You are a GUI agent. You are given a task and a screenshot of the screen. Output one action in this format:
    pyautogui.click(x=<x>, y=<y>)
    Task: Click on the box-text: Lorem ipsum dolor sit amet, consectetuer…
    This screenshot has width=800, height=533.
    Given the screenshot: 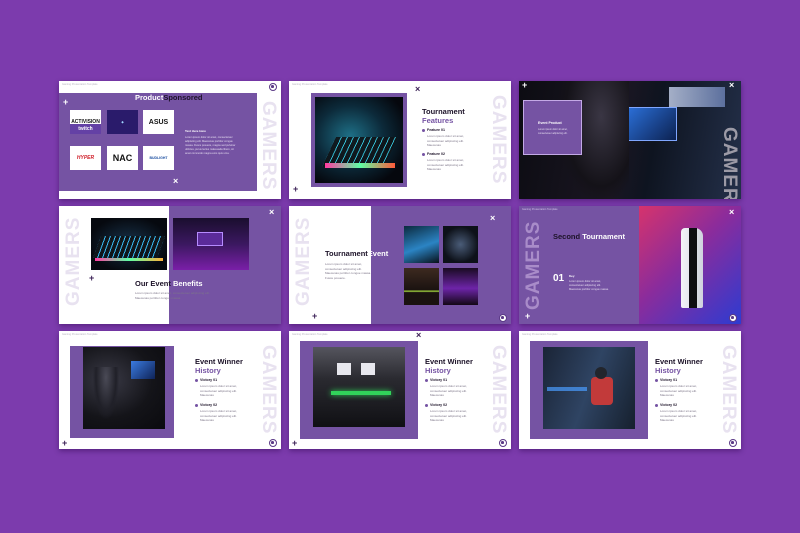 What is the action you would take?
    pyautogui.click(x=553, y=131)
    